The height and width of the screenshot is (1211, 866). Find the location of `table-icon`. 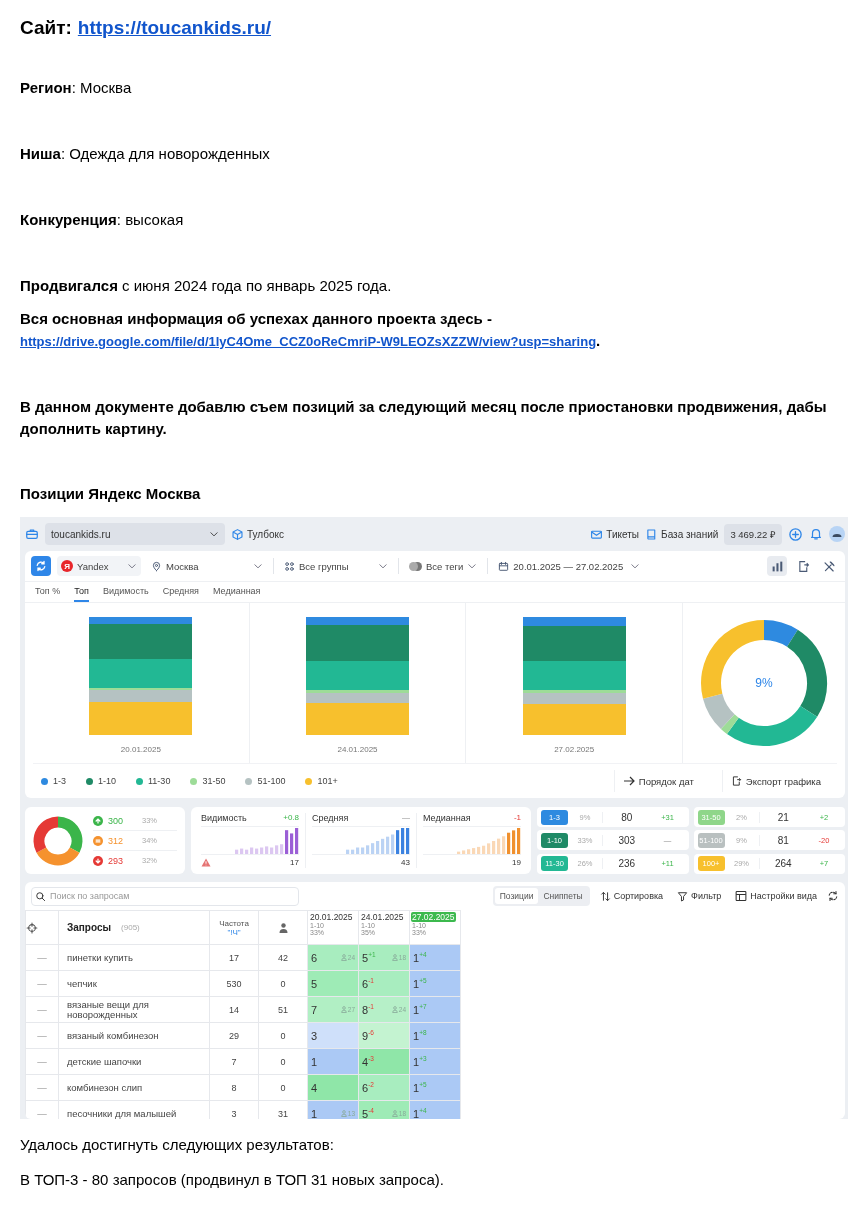

table-icon is located at coordinates (741, 896).